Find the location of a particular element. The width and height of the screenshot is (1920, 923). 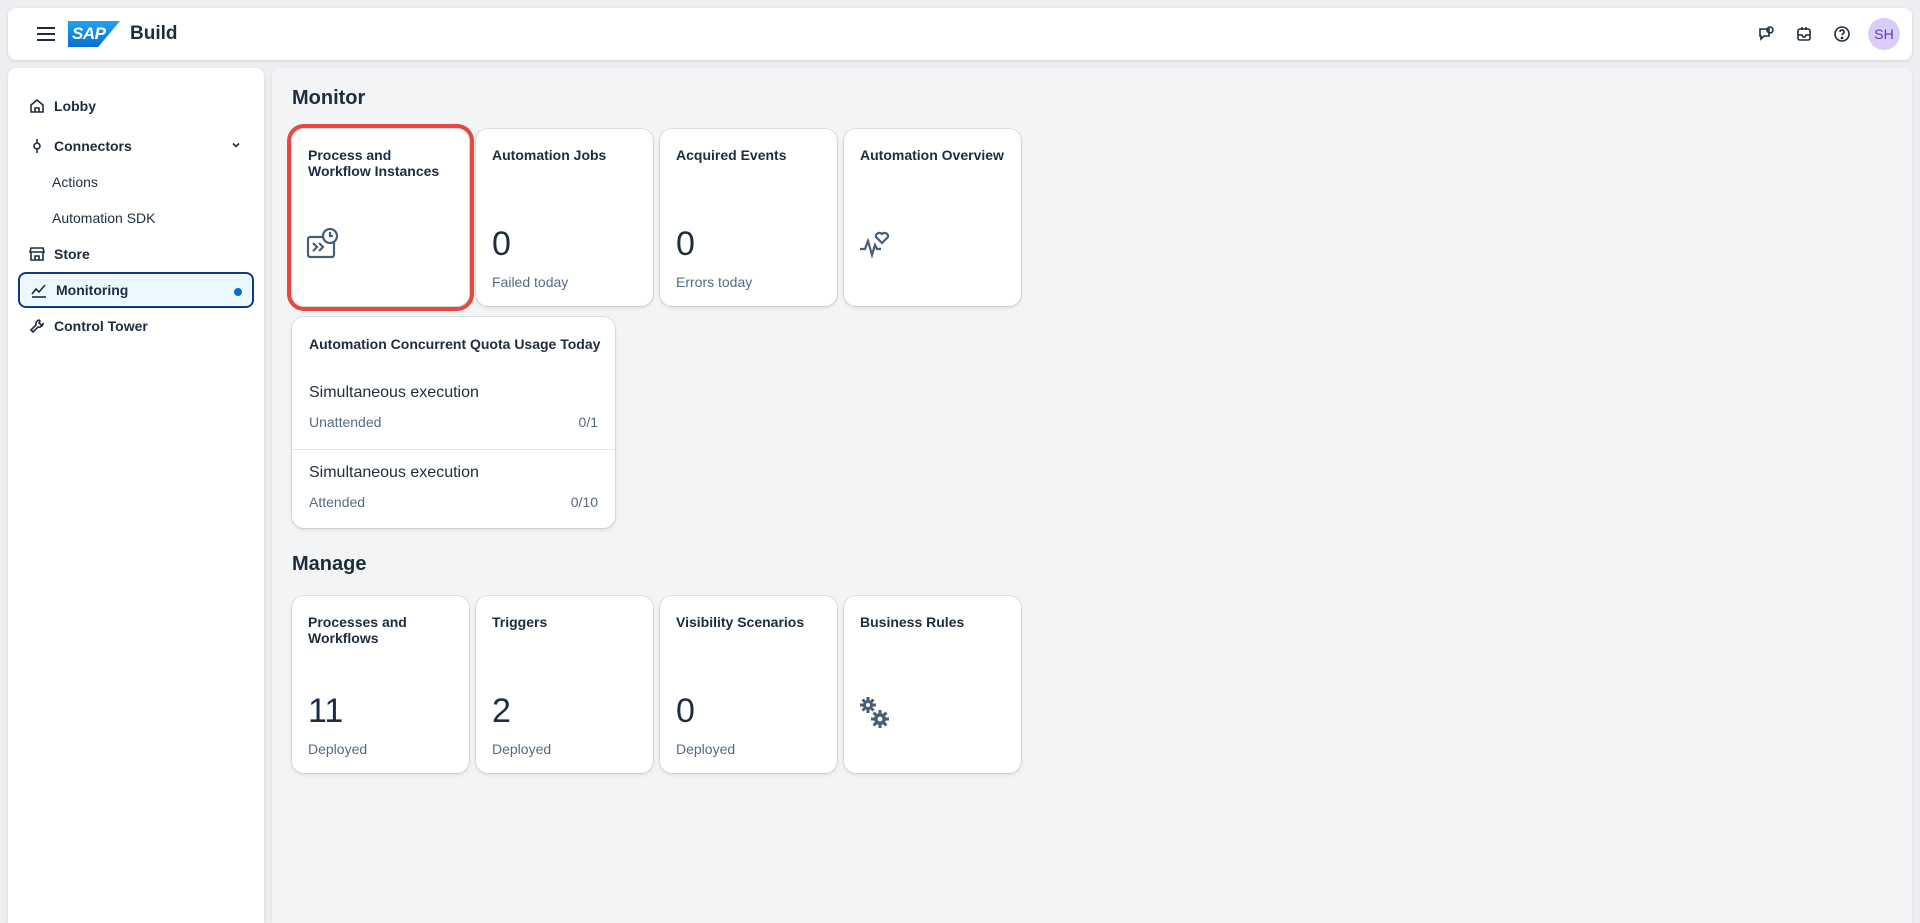

tile-automation-overview: Automation Overview is located at coordinates (932, 217).